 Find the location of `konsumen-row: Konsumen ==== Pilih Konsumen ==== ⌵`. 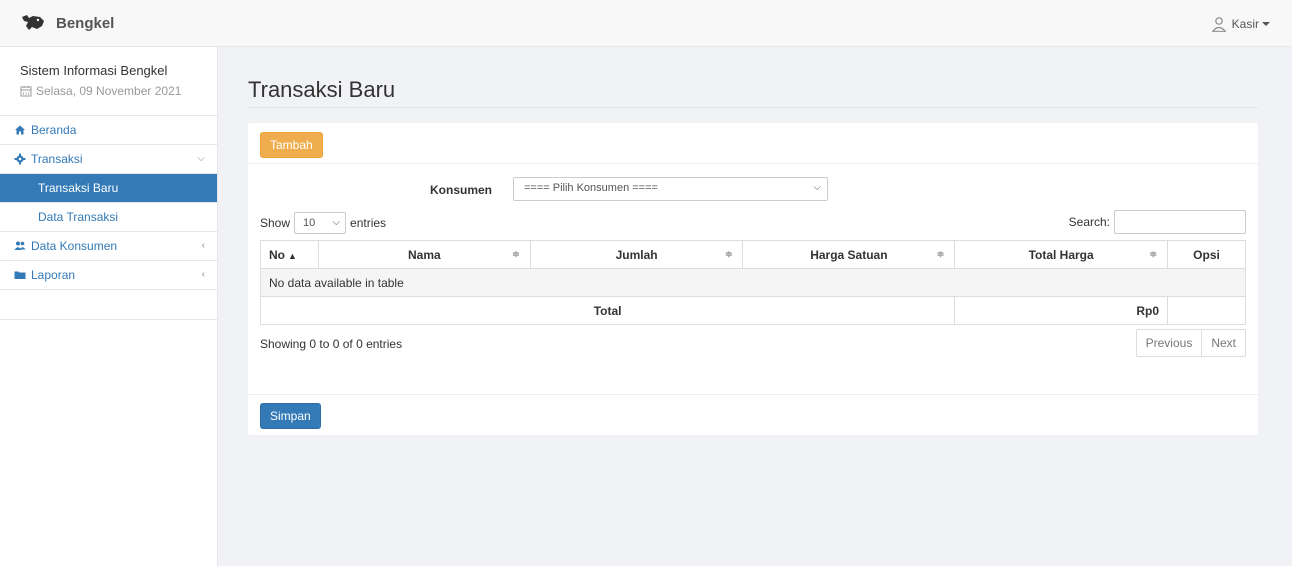

konsumen-row: Konsumen ==== Pilih Konsumen ==== ⌵ is located at coordinates (753, 189).